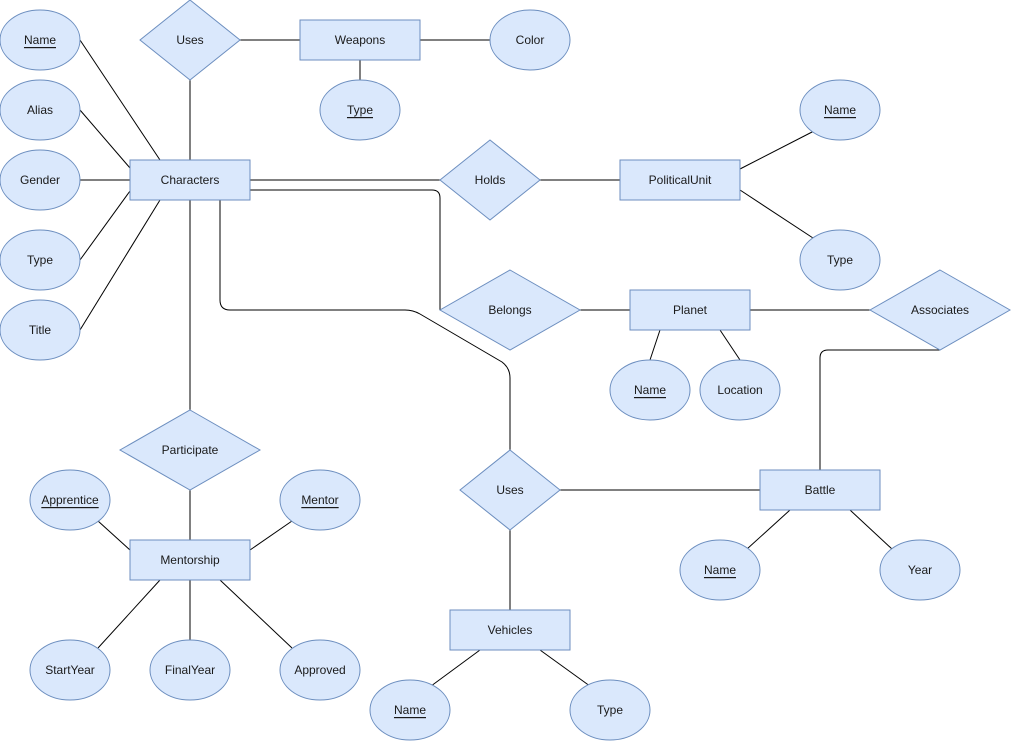 The image size is (1011, 741). I want to click on attribute-battle-year: Year, so click(920, 570).